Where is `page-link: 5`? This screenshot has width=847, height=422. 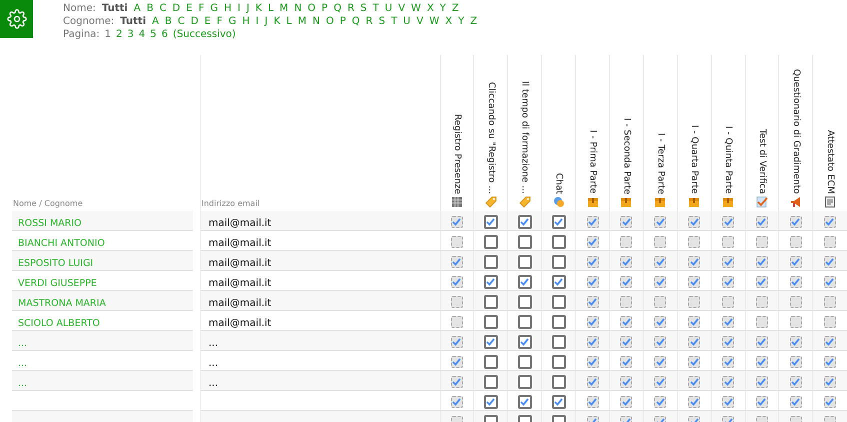
page-link: 5 is located at coordinates (153, 34).